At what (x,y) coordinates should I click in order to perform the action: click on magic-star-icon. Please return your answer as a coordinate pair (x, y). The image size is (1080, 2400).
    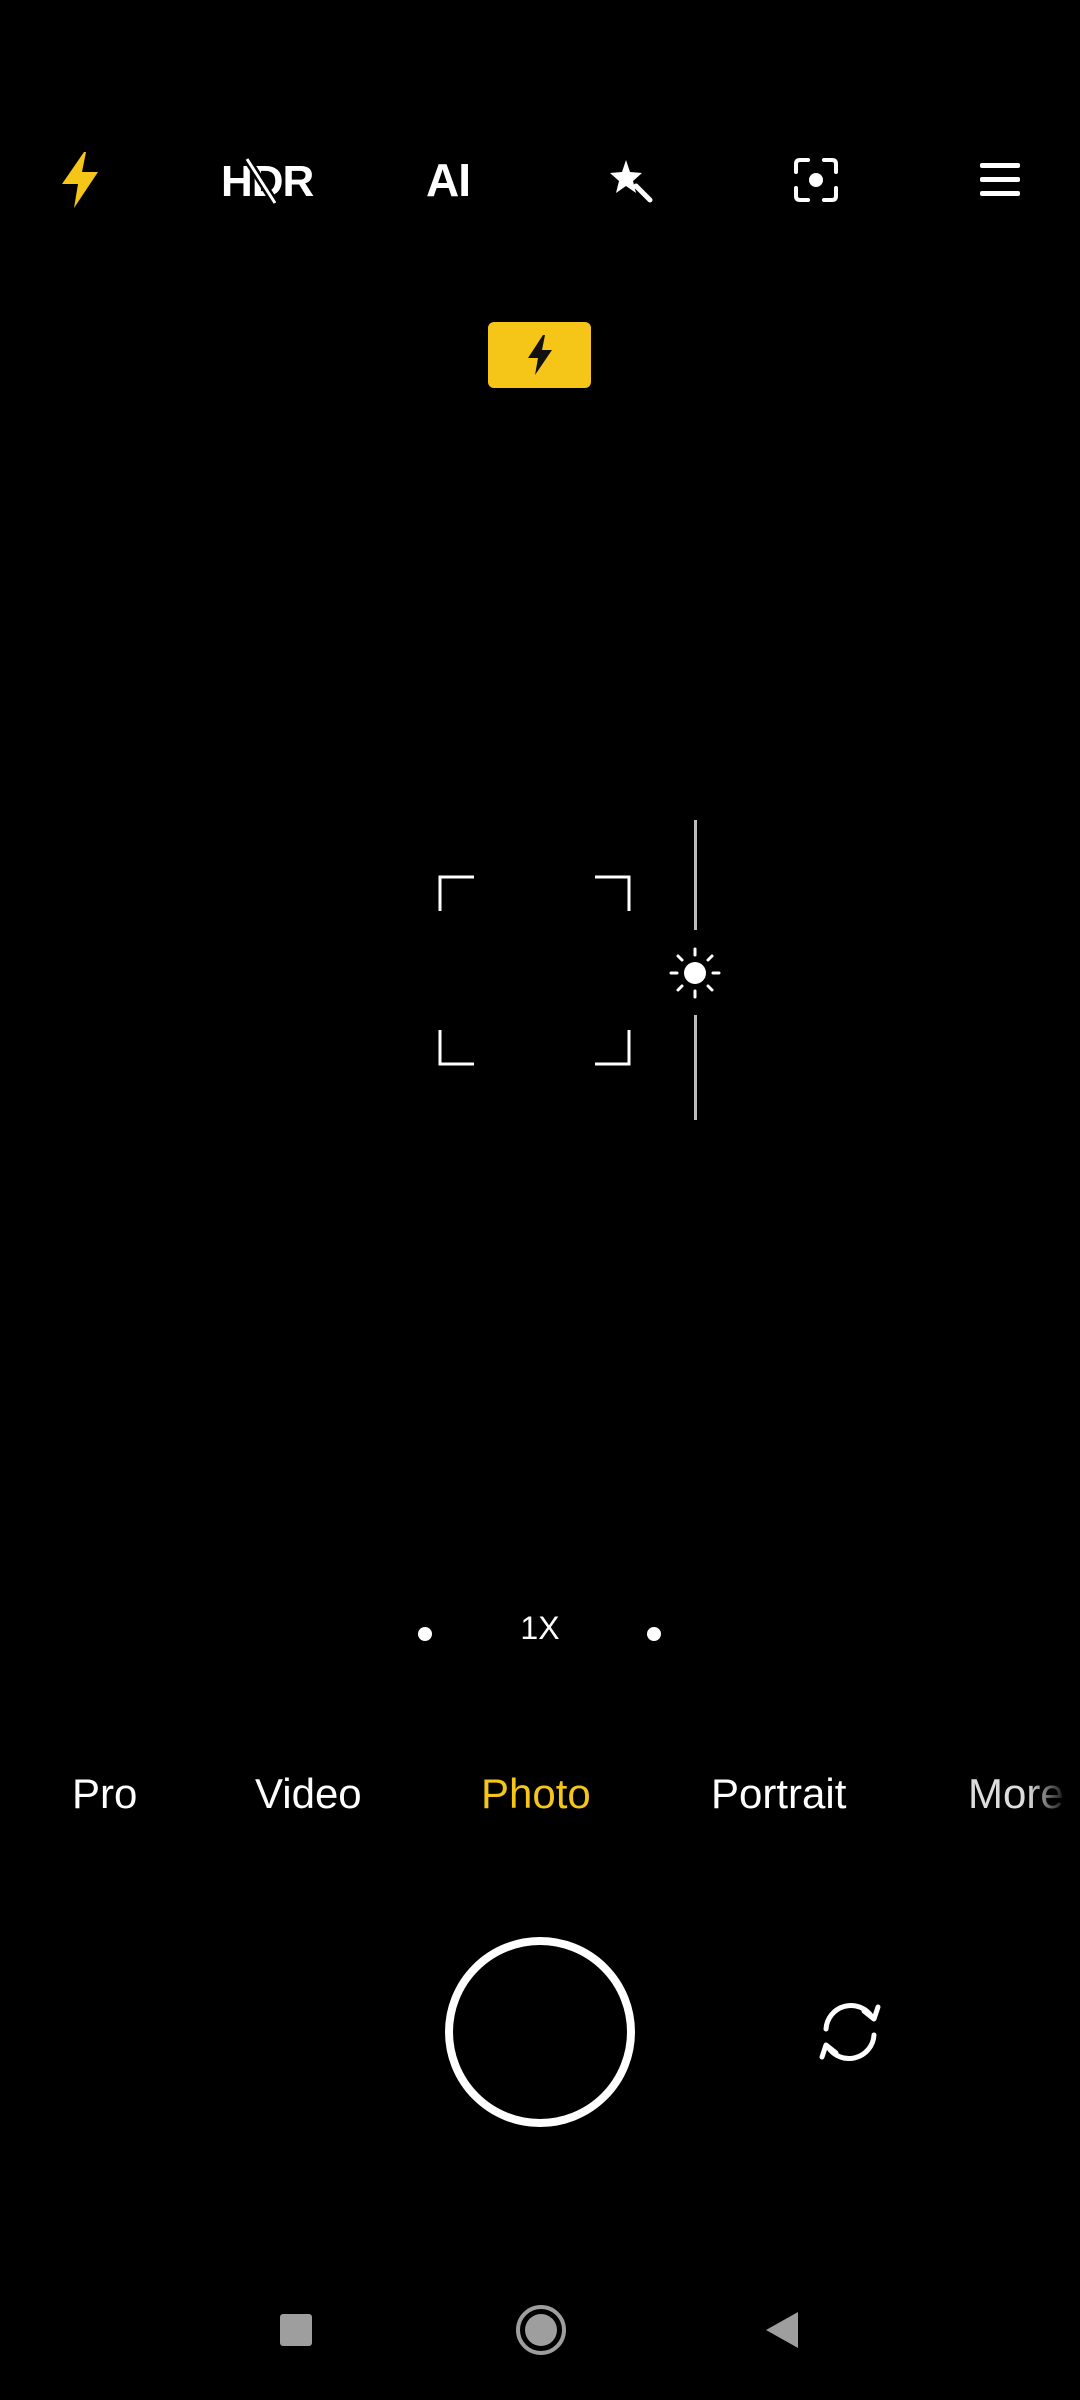
    Looking at the image, I should click on (631, 181).